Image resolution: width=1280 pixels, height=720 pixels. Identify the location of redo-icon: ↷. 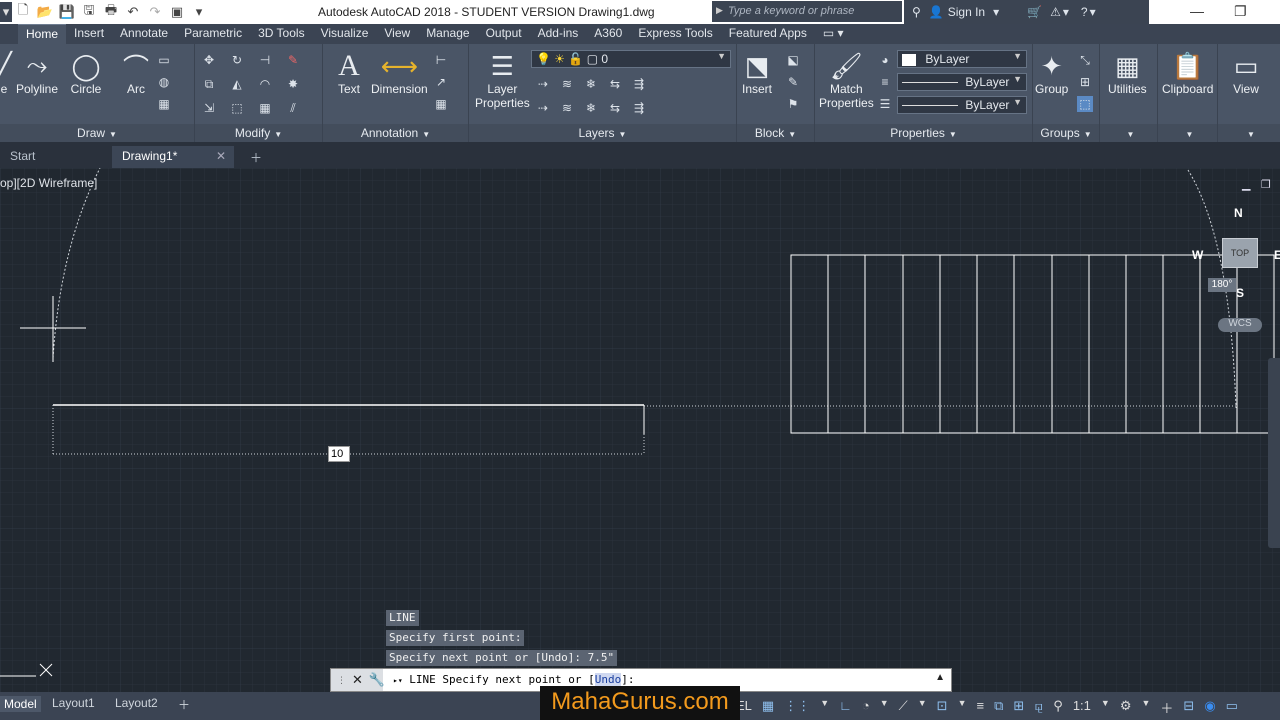
(155, 12).